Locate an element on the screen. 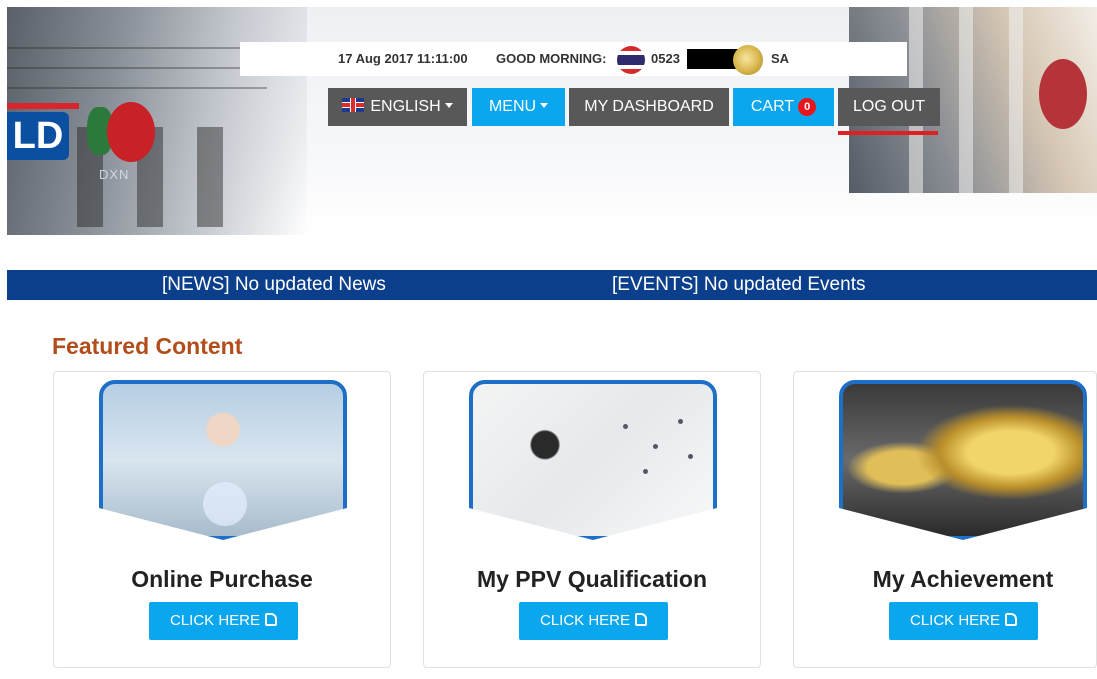  thai-flag-icon is located at coordinates (631, 60).